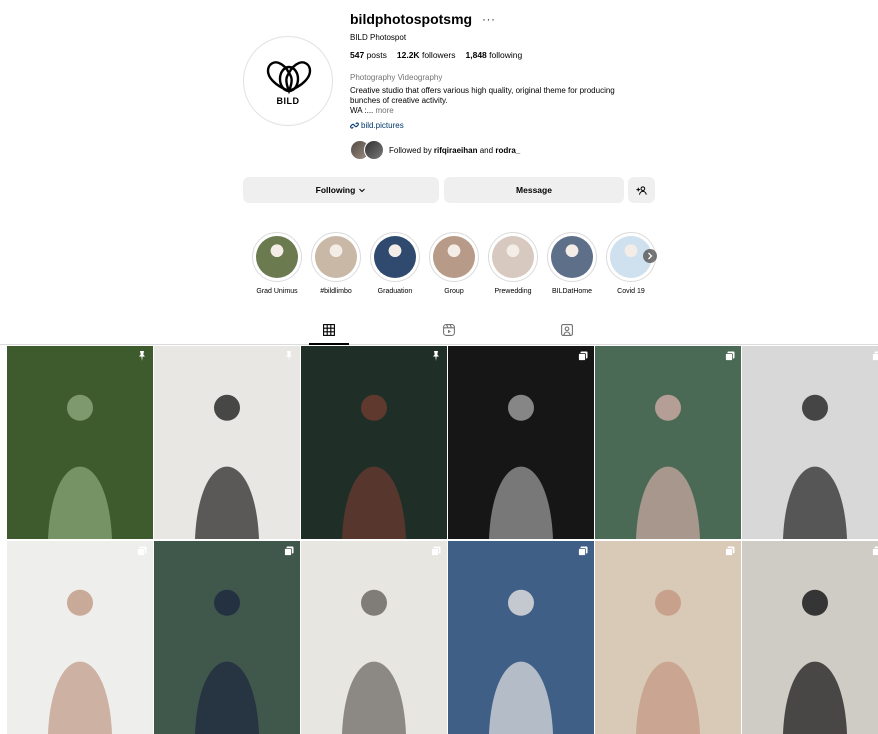  What do you see at coordinates (382, 125) in the screenshot?
I see `profile-link-text: bild.pictures` at bounding box center [382, 125].